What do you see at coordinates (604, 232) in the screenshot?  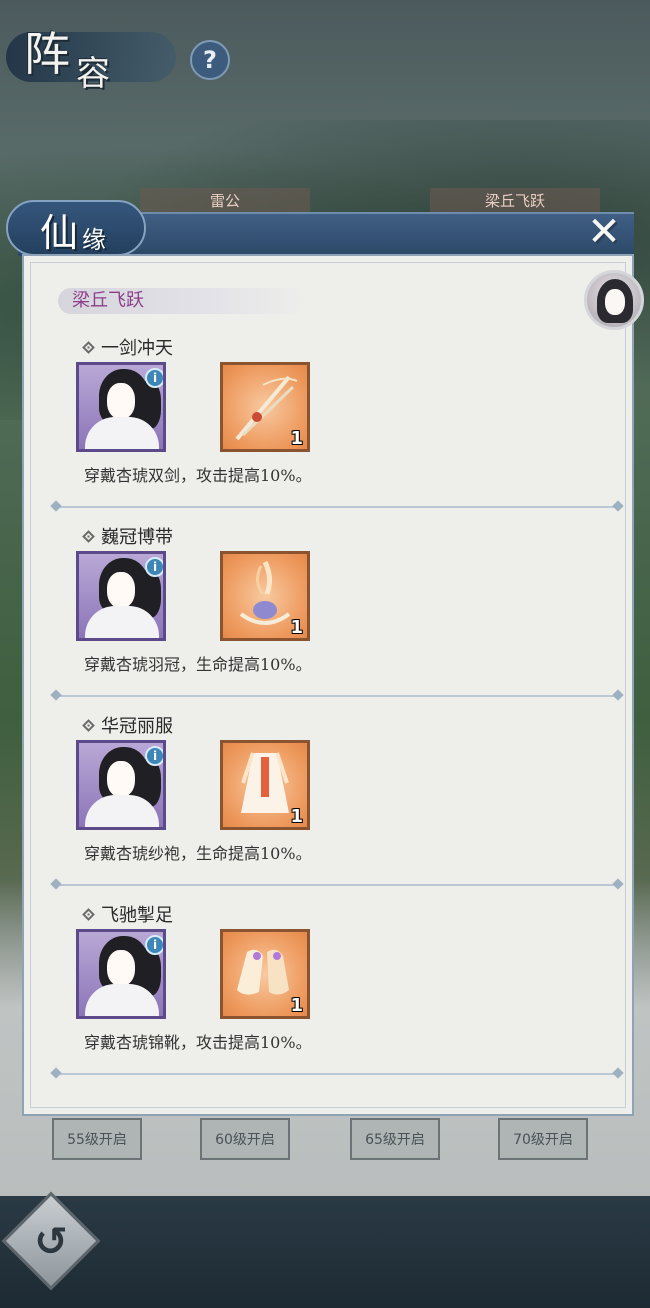 I see `close-button: ✕` at bounding box center [604, 232].